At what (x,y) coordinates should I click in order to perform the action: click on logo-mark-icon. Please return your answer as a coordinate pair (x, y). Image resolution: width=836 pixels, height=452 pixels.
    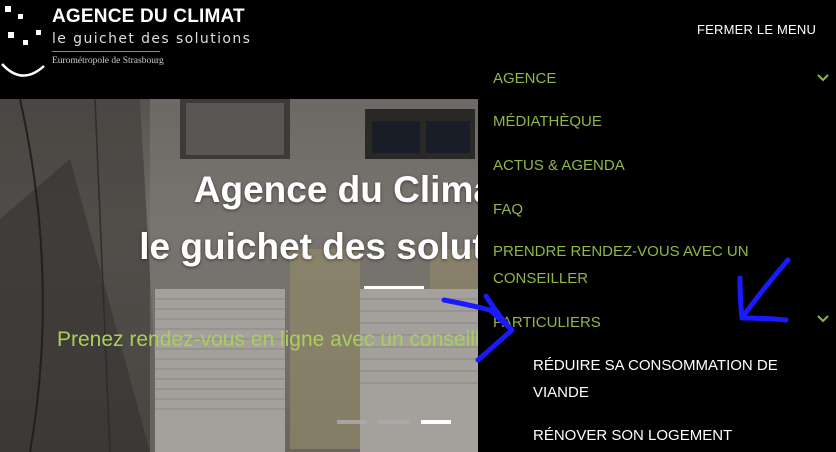
    Looking at the image, I should click on (23, 41).